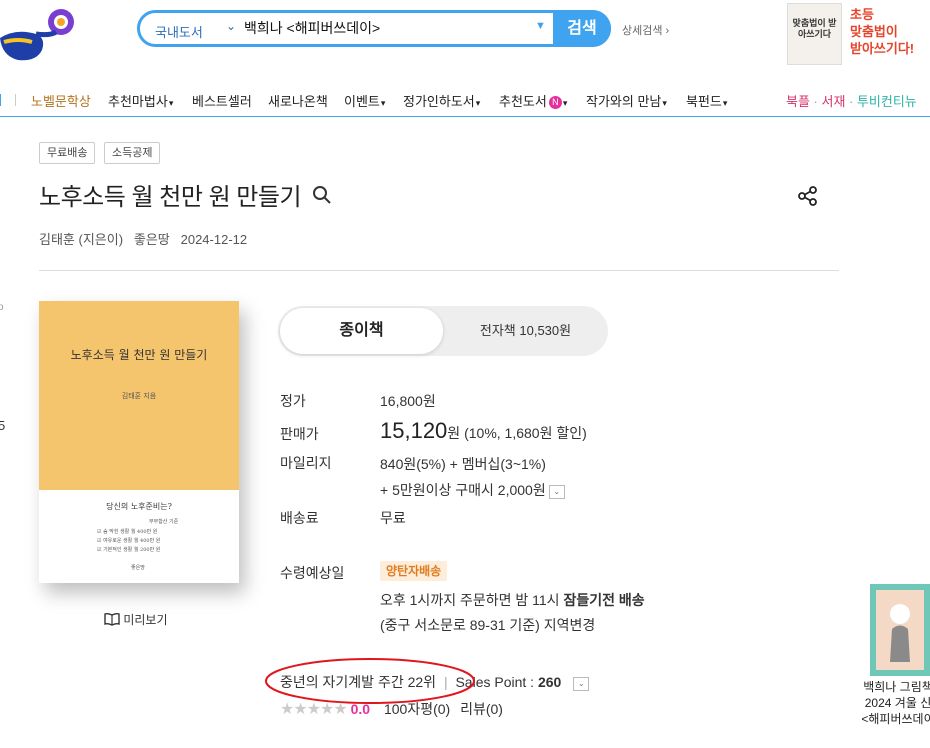 The width and height of the screenshot is (930, 748). What do you see at coordinates (393, 518) in the screenshot?
I see `shipping-value: 무료` at bounding box center [393, 518].